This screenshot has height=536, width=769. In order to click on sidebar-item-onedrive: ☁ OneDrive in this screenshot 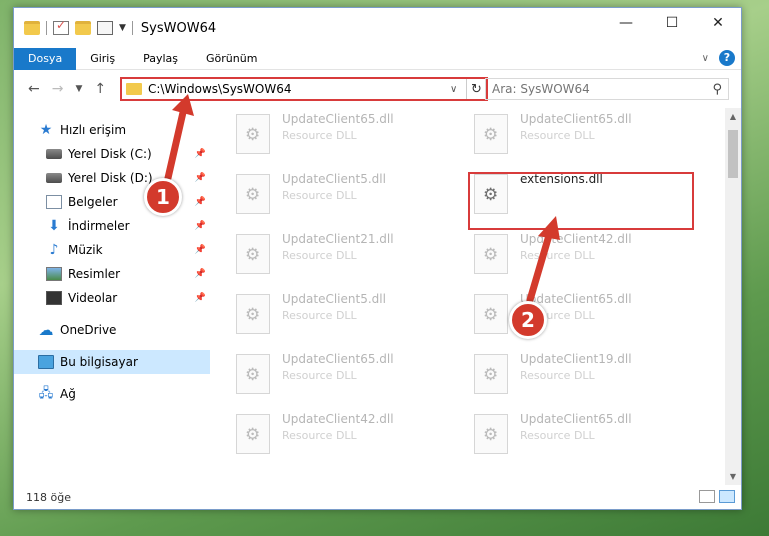, I will do `click(112, 330)`.